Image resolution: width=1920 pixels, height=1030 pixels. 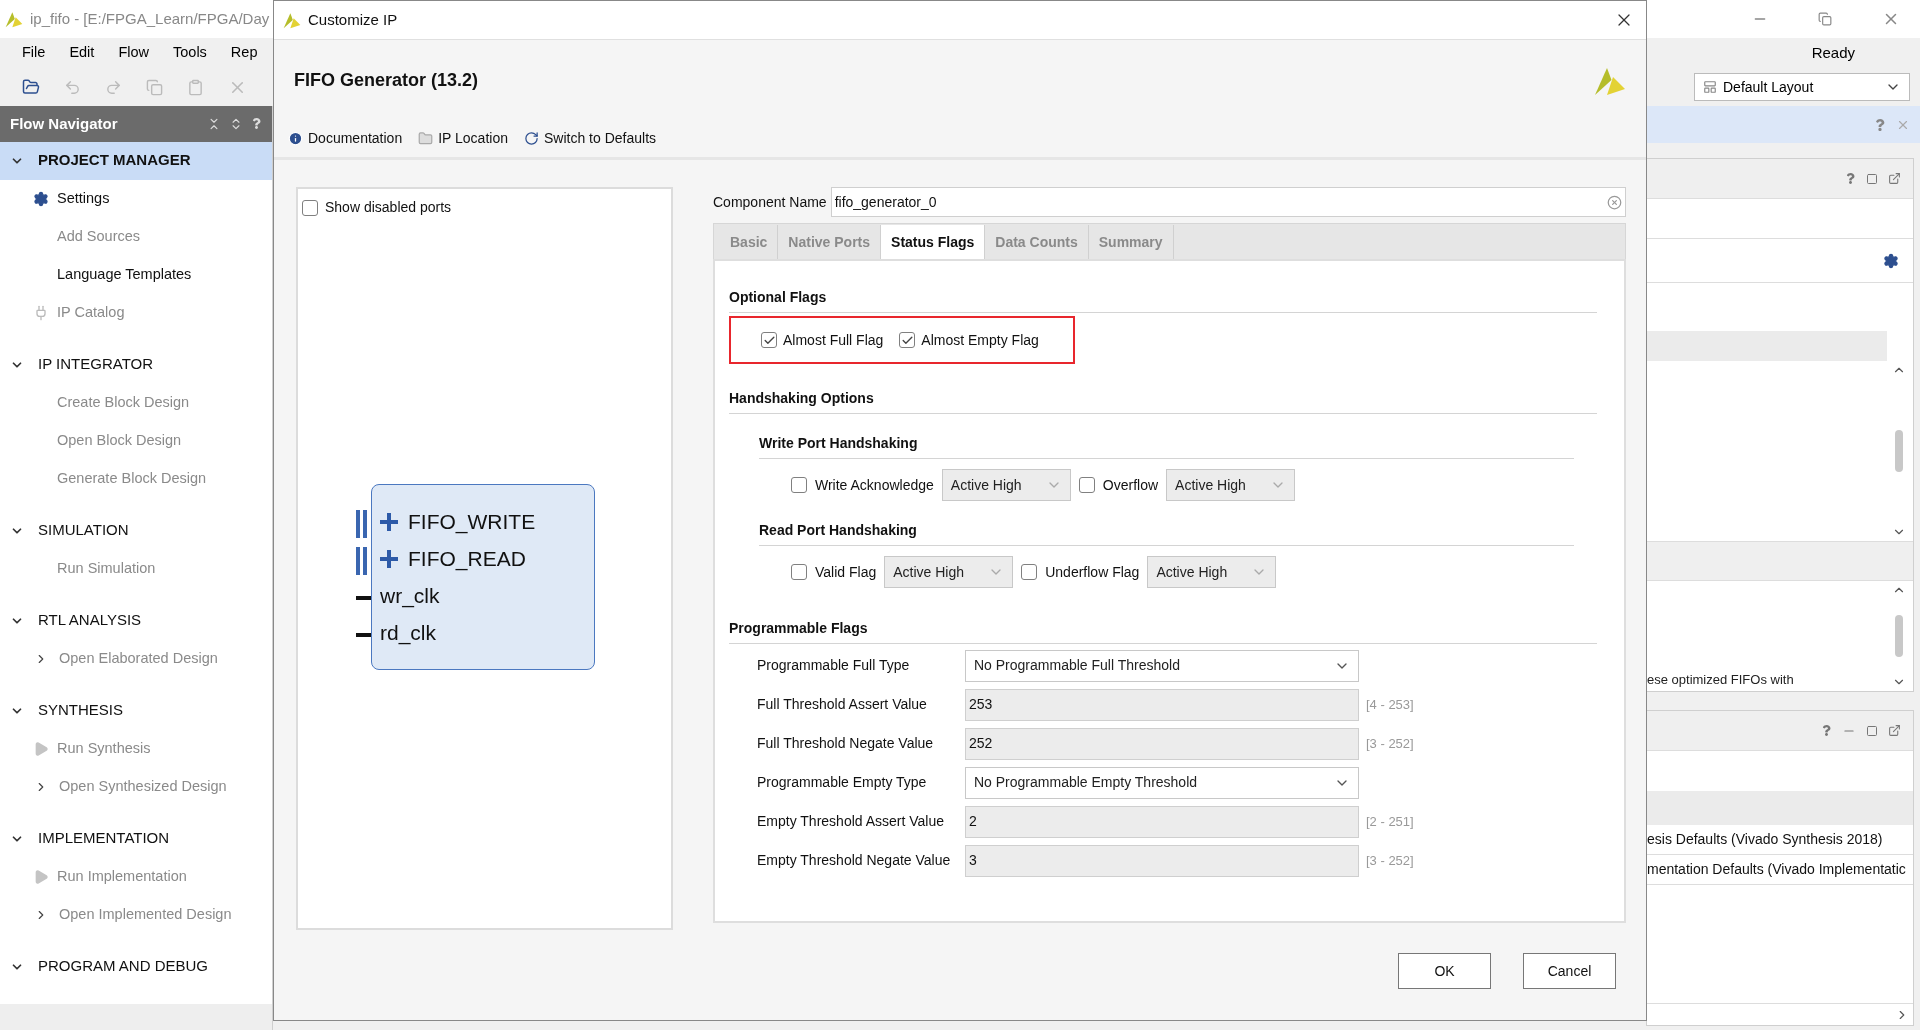 I want to click on tab: Status Flags, so click(x=933, y=242).